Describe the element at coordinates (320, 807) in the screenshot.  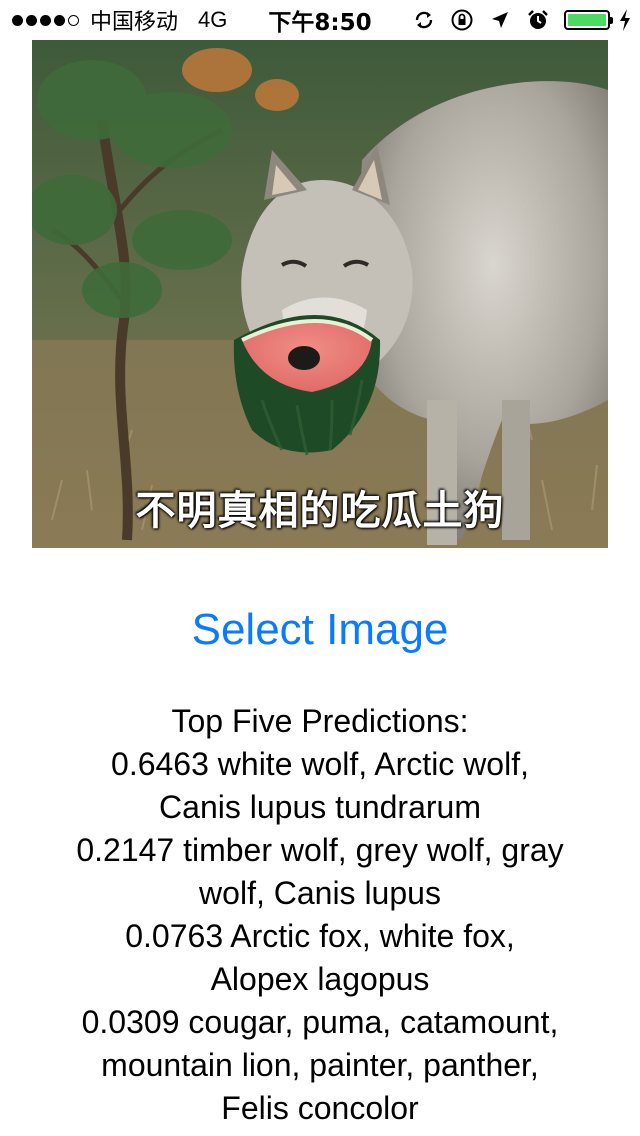
I see `prediction-line: Canis lupus tundrarum` at that location.